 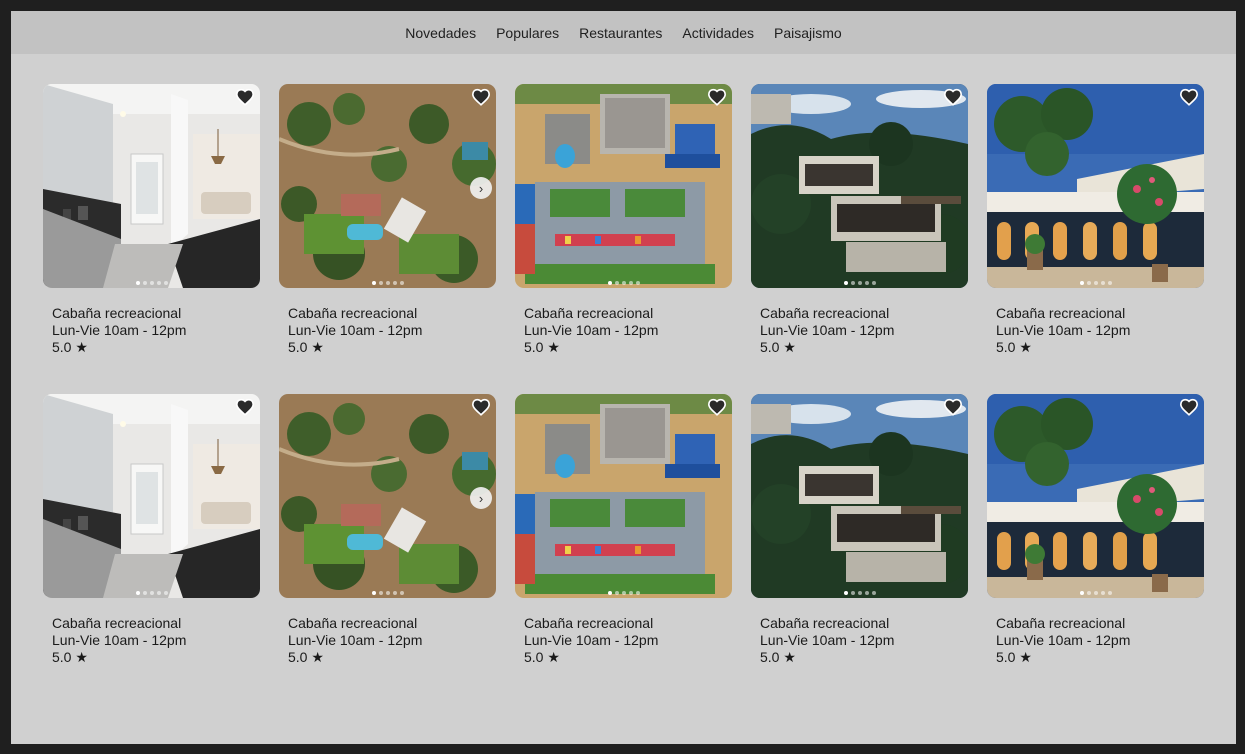 What do you see at coordinates (1063, 640) in the screenshot?
I see `listing-hours: Lun-Vie 10am - 12pm` at bounding box center [1063, 640].